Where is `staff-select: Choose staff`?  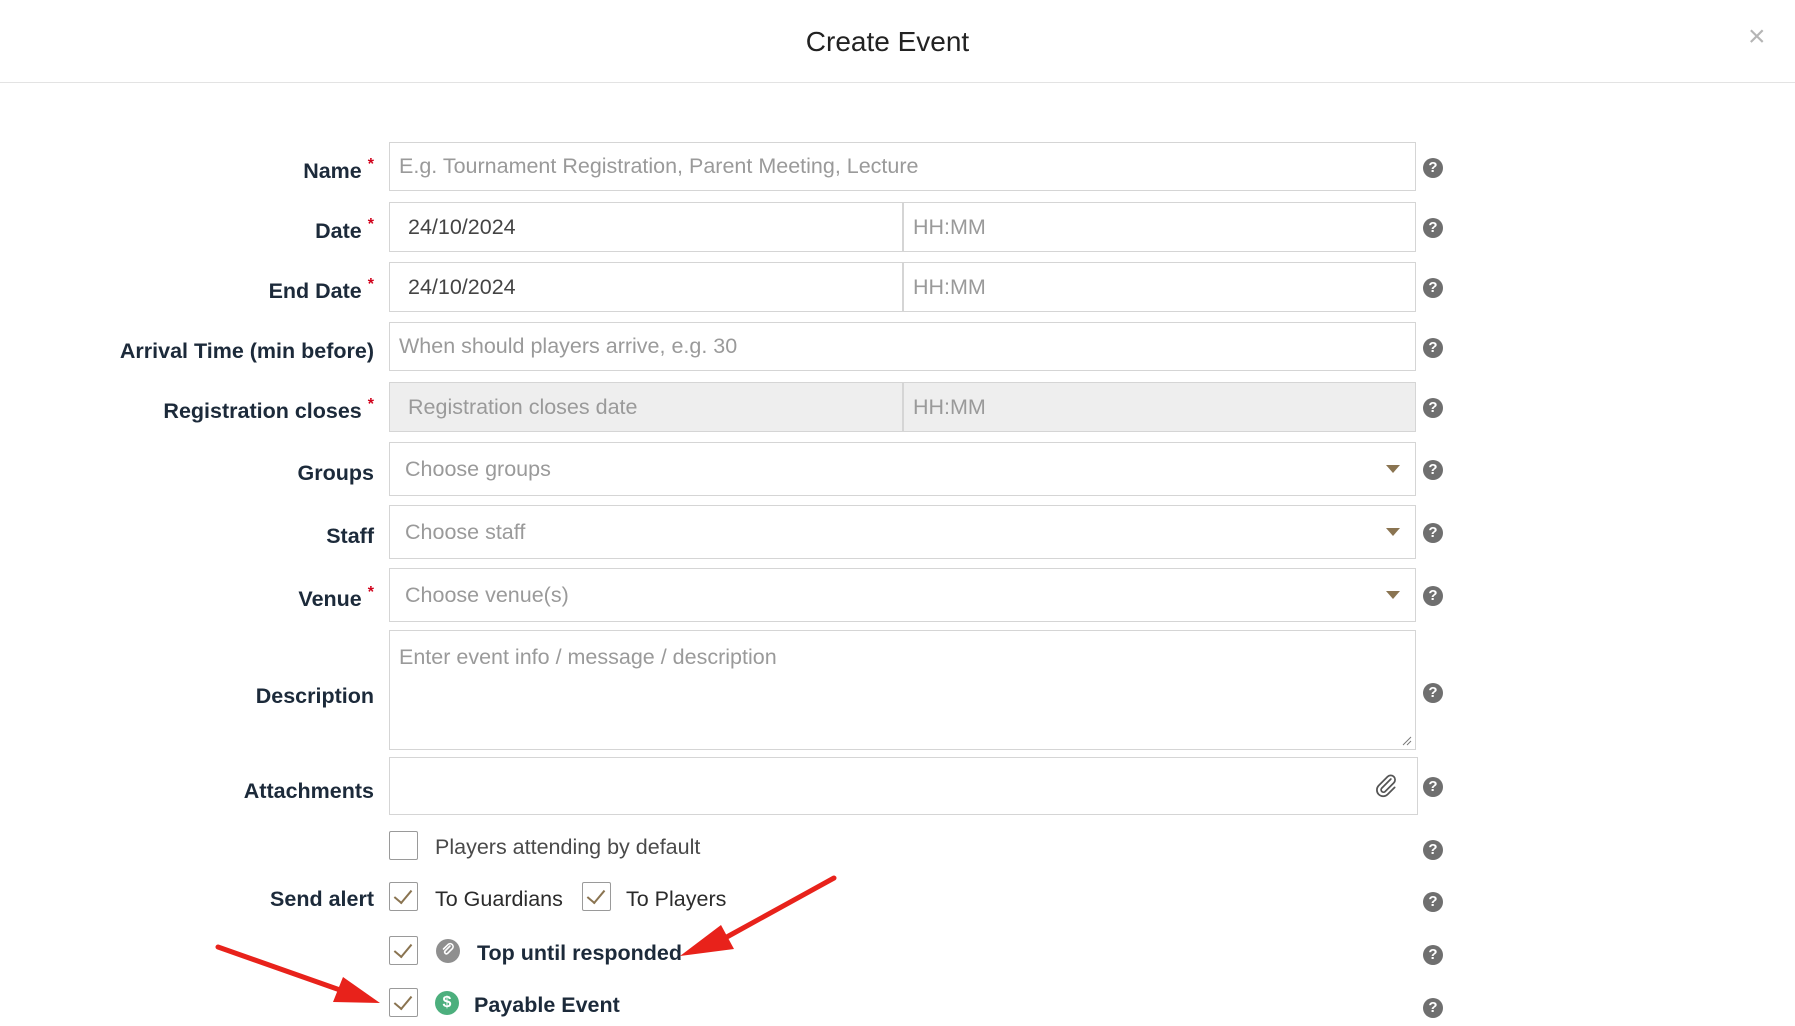
staff-select: Choose staff is located at coordinates (902, 532).